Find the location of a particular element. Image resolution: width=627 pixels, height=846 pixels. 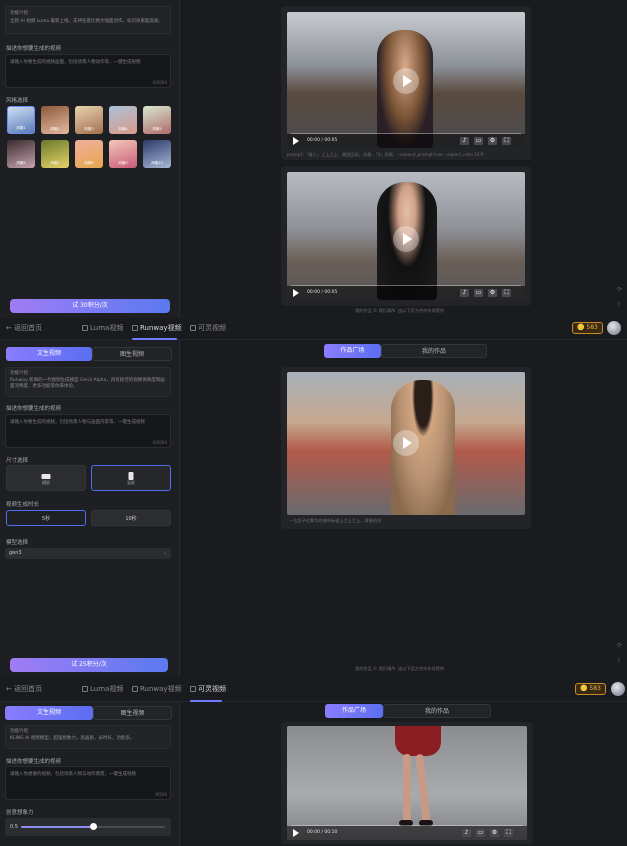

video-controls: 00:00 / 00:10 ♪ ▭ ⚙ ⛶ is located at coordinates (407, 833).